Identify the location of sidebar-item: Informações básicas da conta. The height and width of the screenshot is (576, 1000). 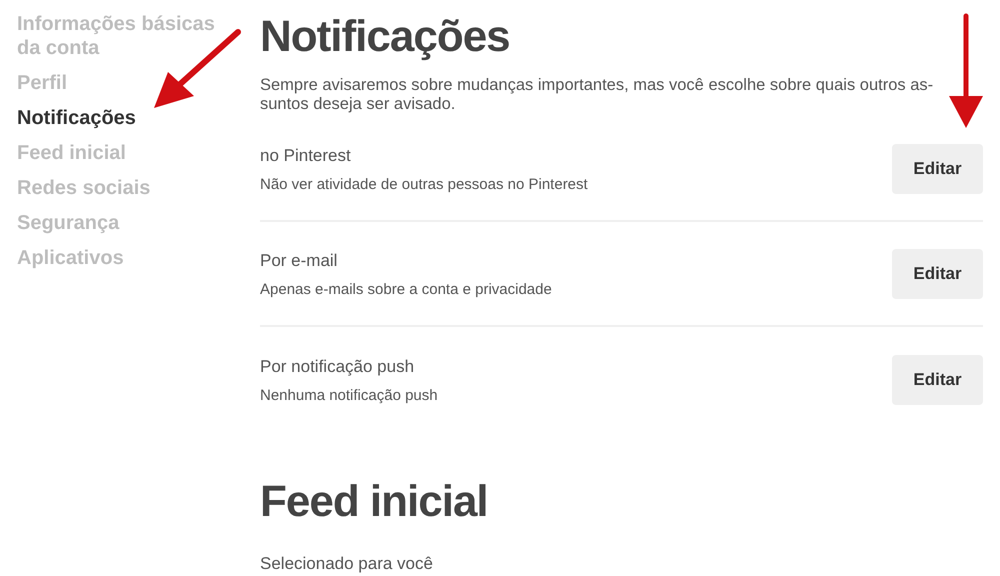
(129, 36).